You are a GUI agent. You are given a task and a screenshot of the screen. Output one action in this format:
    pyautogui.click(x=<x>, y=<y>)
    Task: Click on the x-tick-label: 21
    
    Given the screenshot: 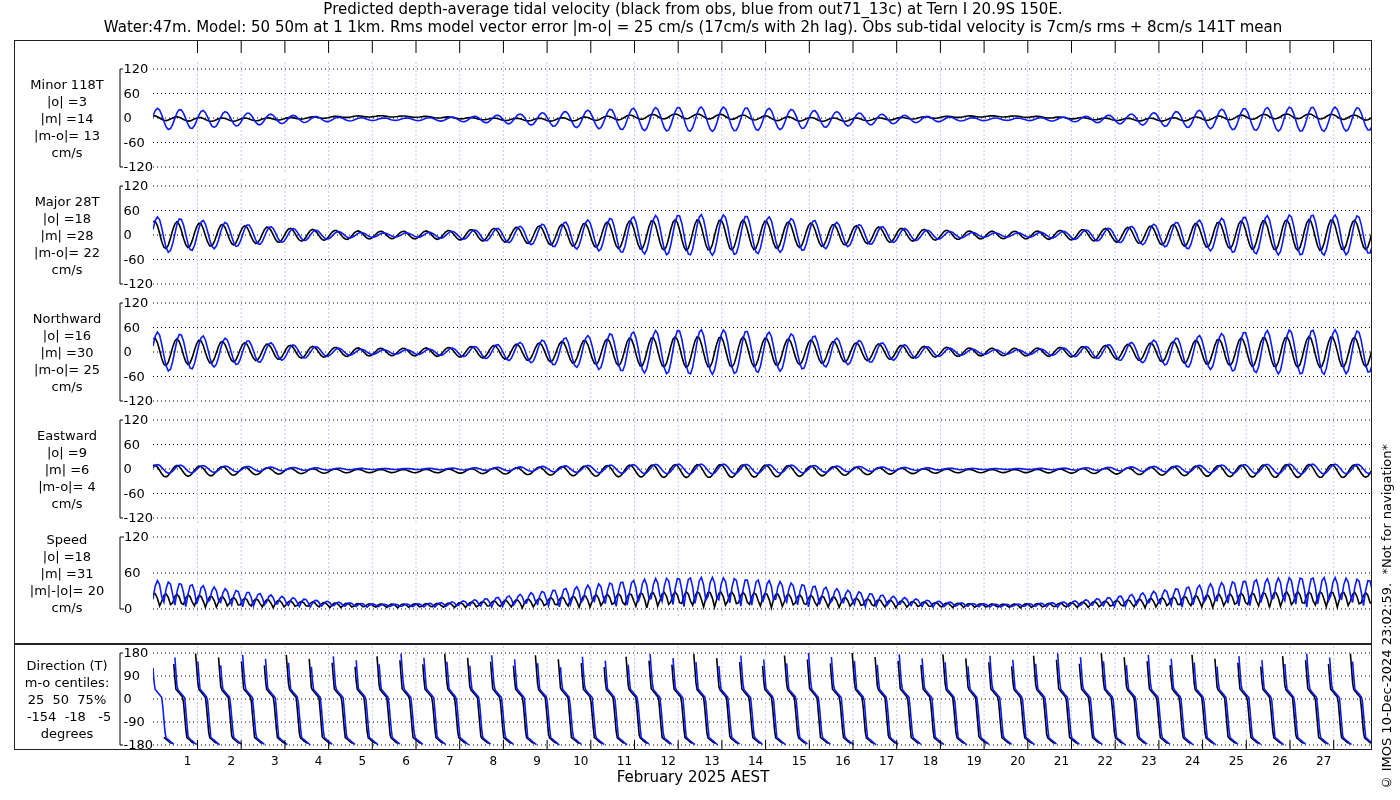 What is the action you would take?
    pyautogui.click(x=1061, y=761)
    